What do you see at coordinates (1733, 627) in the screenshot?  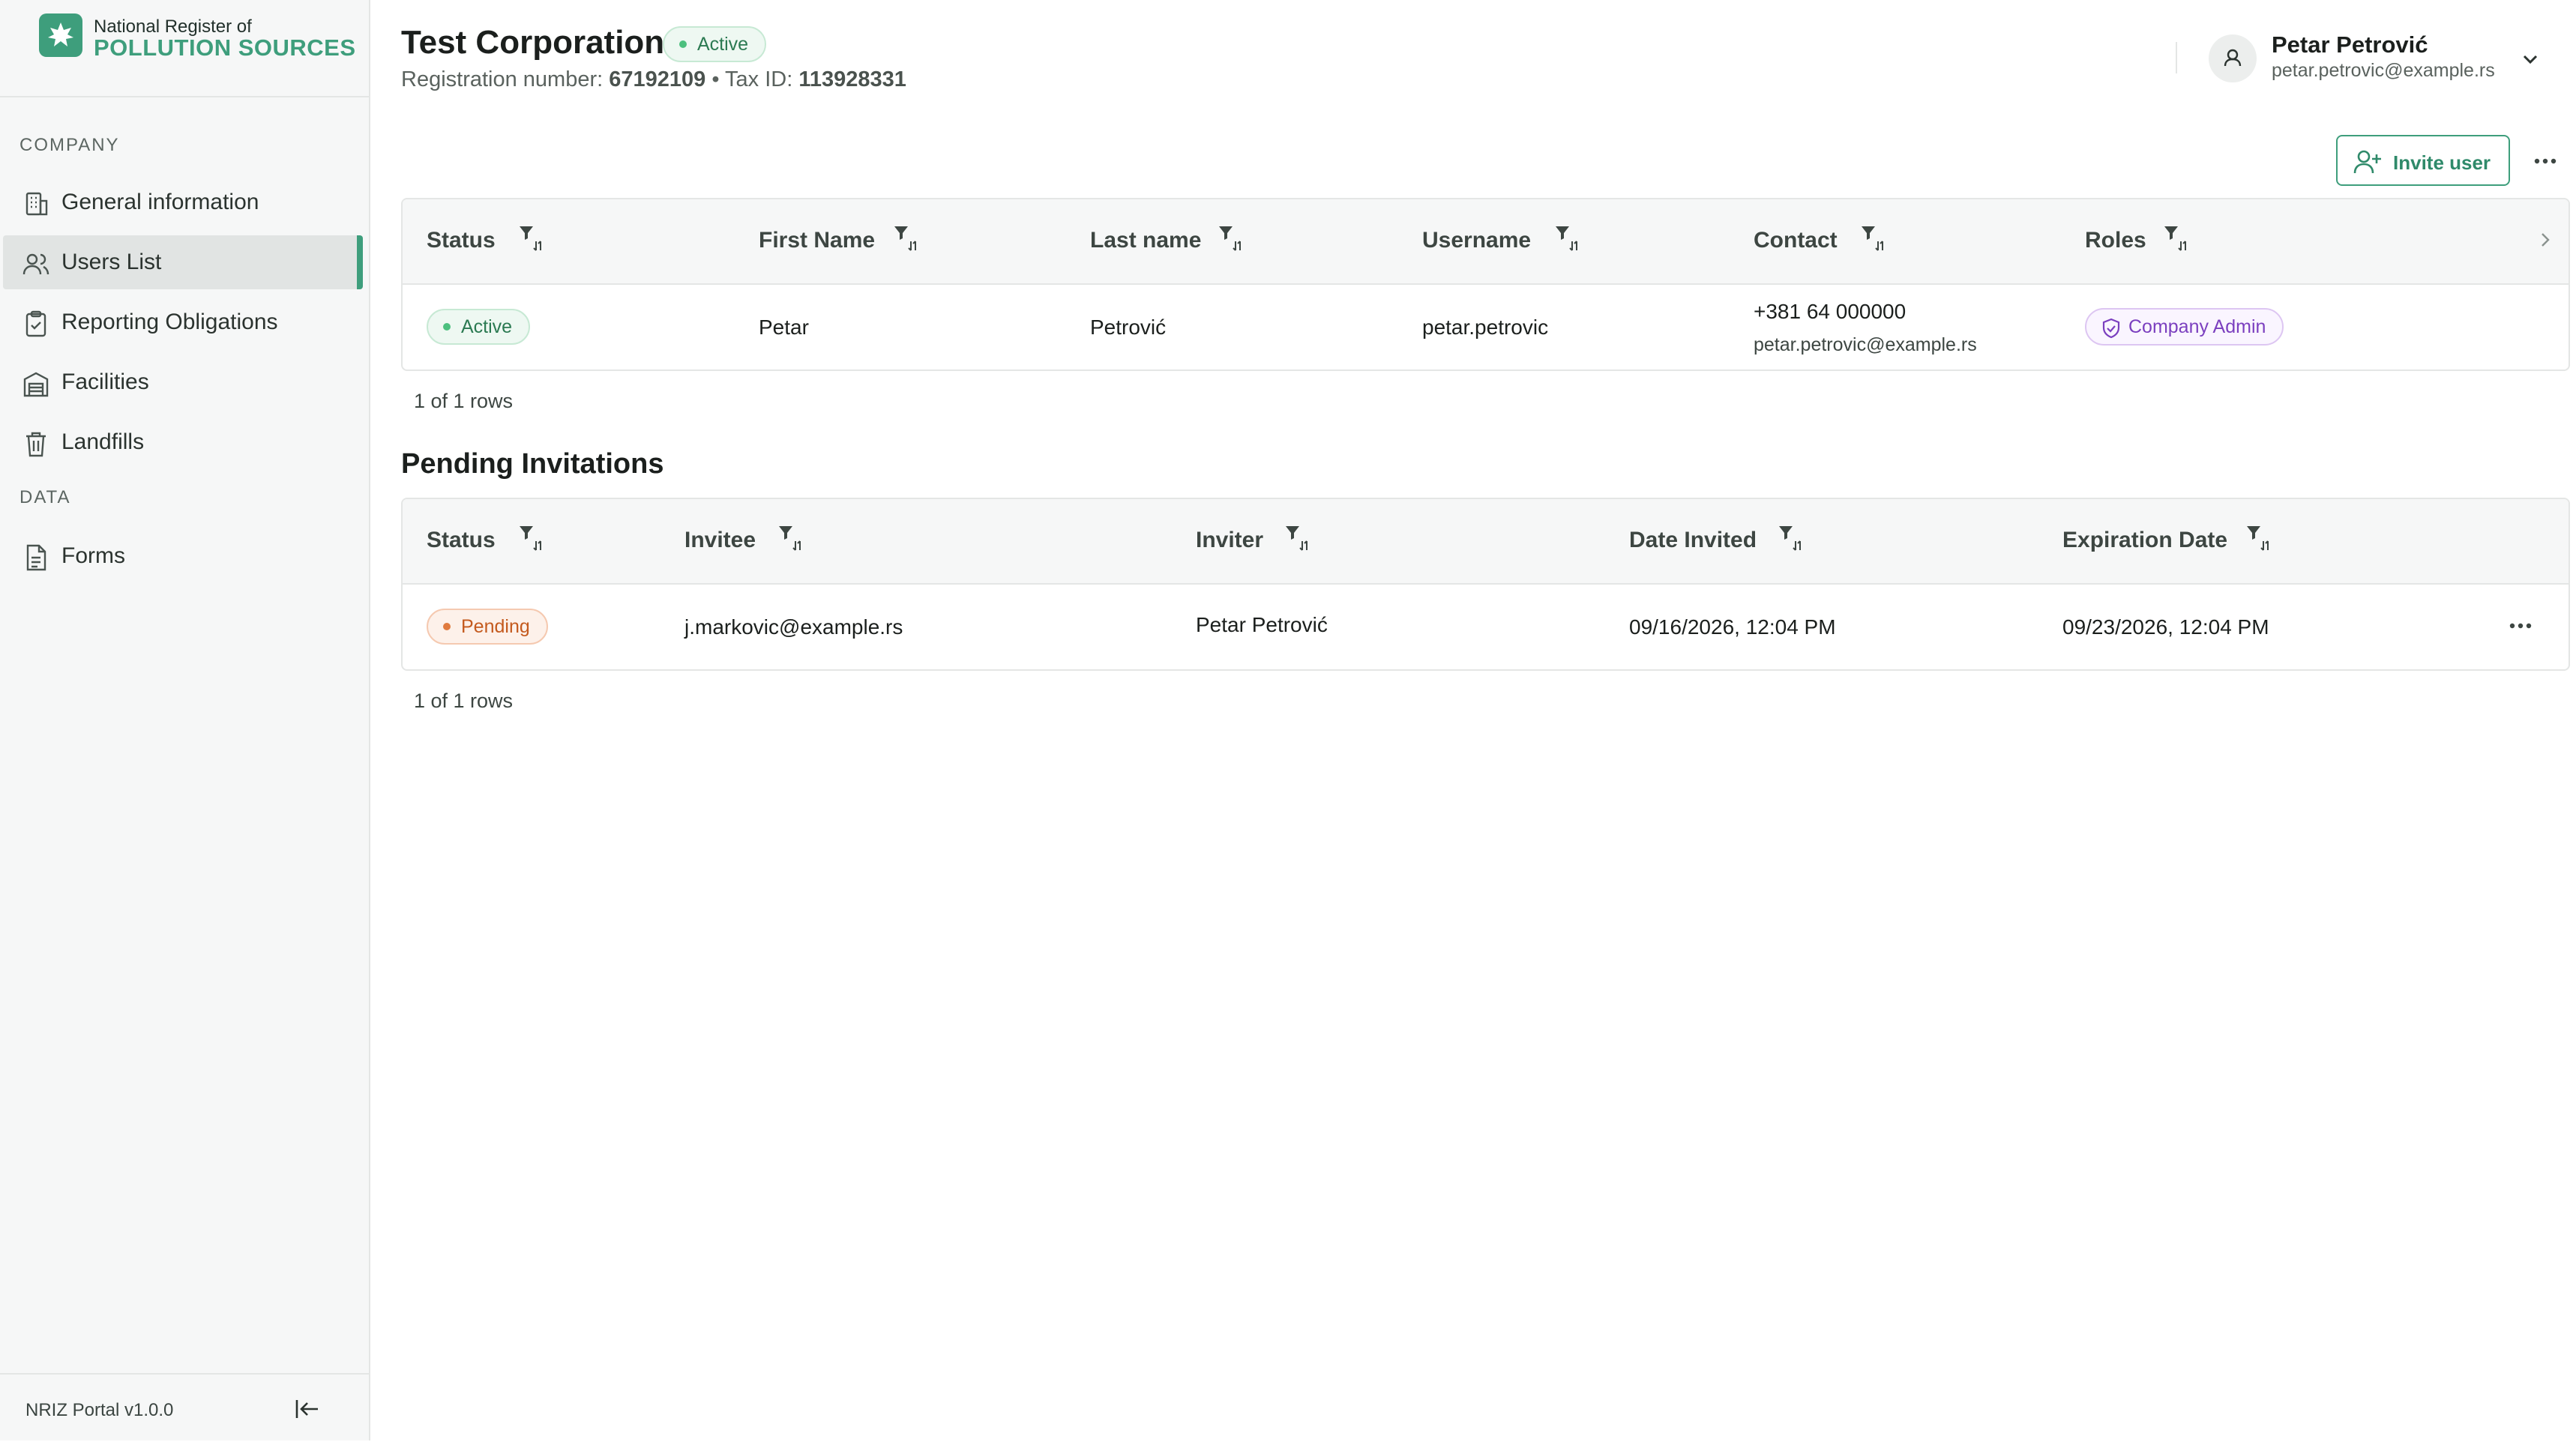 I see `cell-date-invited: 09/16/2026, 12:04 PM` at bounding box center [1733, 627].